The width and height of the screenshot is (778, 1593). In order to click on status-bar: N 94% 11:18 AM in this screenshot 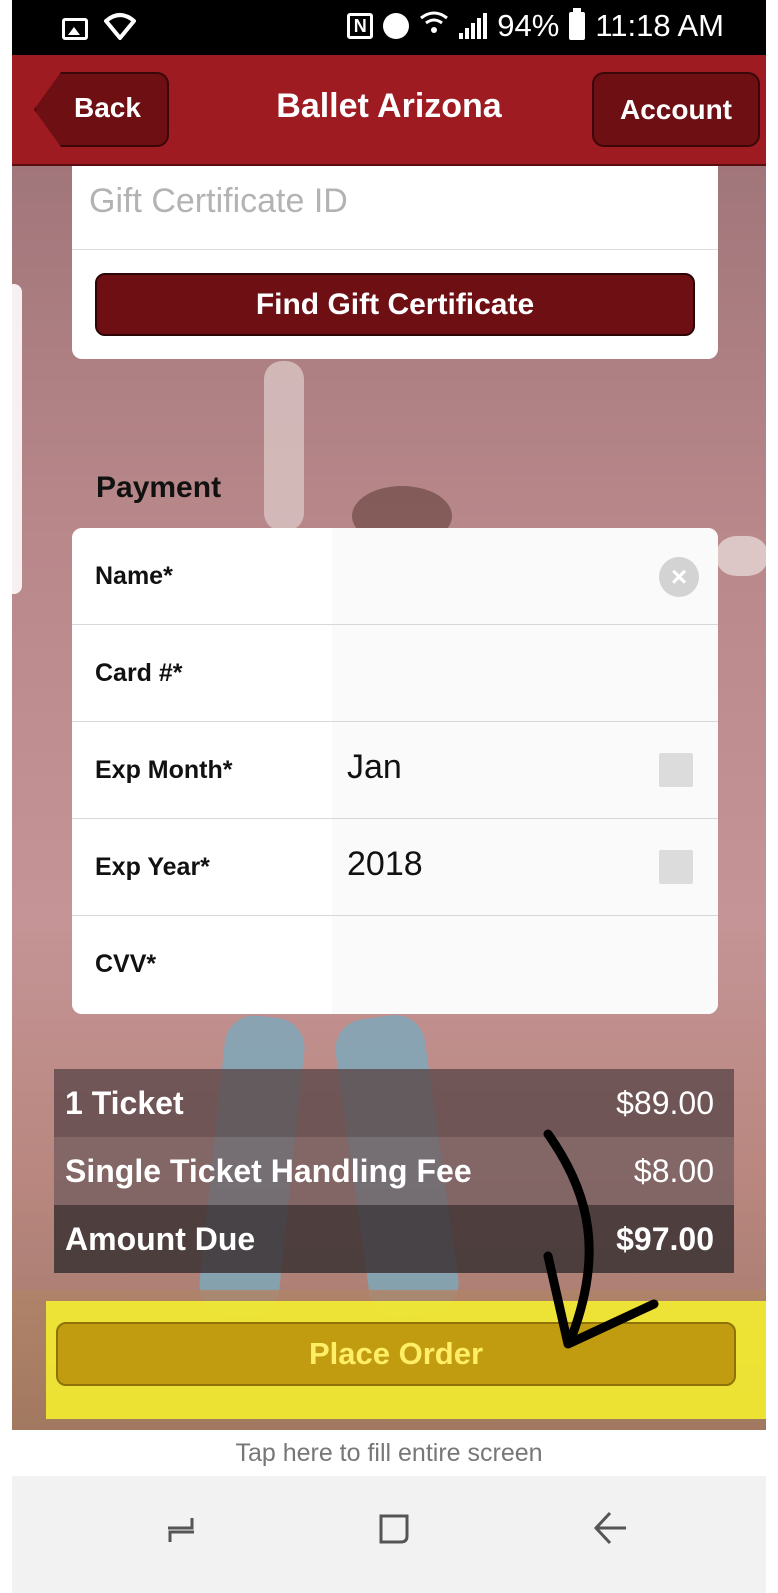, I will do `click(389, 27)`.